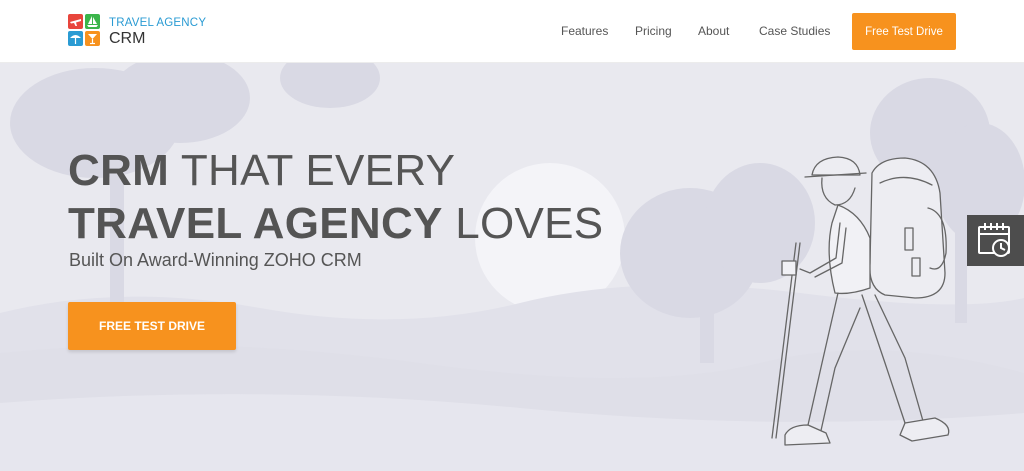 This screenshot has width=1024, height=471. What do you see at coordinates (75, 21) in the screenshot?
I see `plane-icon` at bounding box center [75, 21].